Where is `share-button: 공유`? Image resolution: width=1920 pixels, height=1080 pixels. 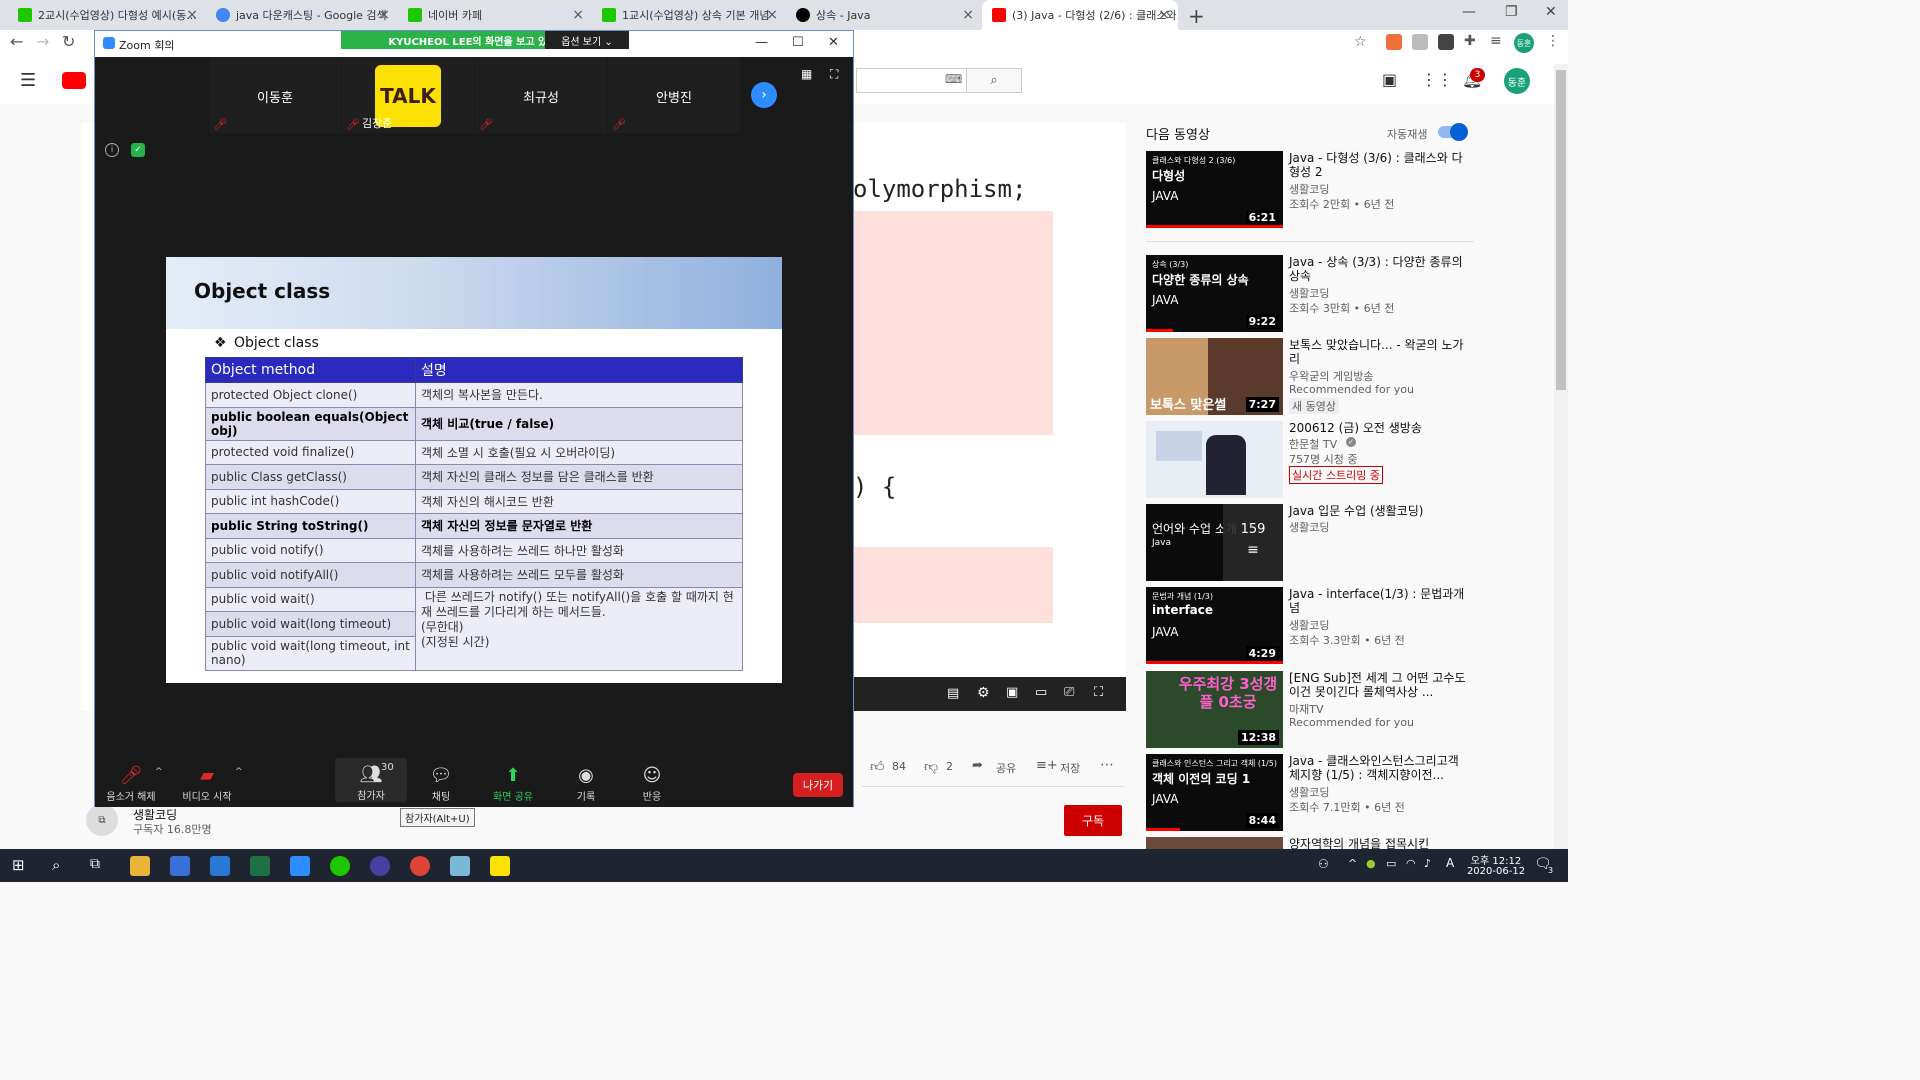 share-button: 공유 is located at coordinates (1006, 768).